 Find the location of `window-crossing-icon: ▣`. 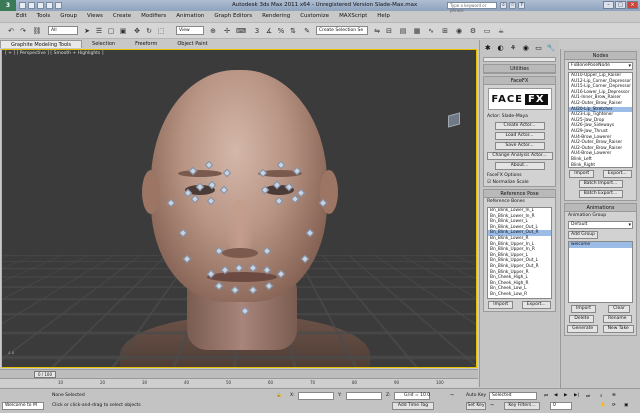

window-crossing-icon: ▣ is located at coordinates (123, 31).